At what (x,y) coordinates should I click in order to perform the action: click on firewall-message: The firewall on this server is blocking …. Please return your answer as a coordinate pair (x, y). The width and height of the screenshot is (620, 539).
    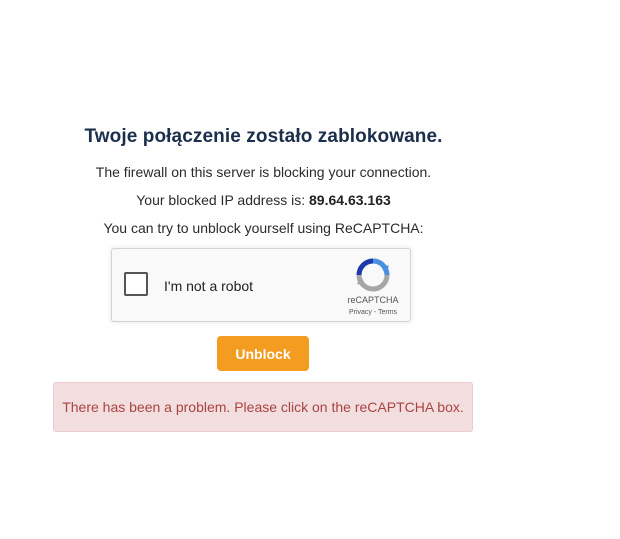
    Looking at the image, I should click on (263, 172).